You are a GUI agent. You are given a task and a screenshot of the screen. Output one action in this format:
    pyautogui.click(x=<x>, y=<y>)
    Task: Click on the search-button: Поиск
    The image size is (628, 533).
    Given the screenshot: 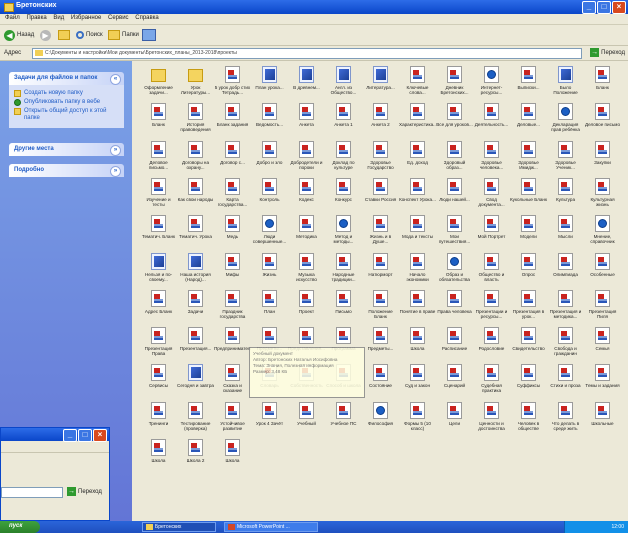 What is the action you would take?
    pyautogui.click(x=89, y=35)
    